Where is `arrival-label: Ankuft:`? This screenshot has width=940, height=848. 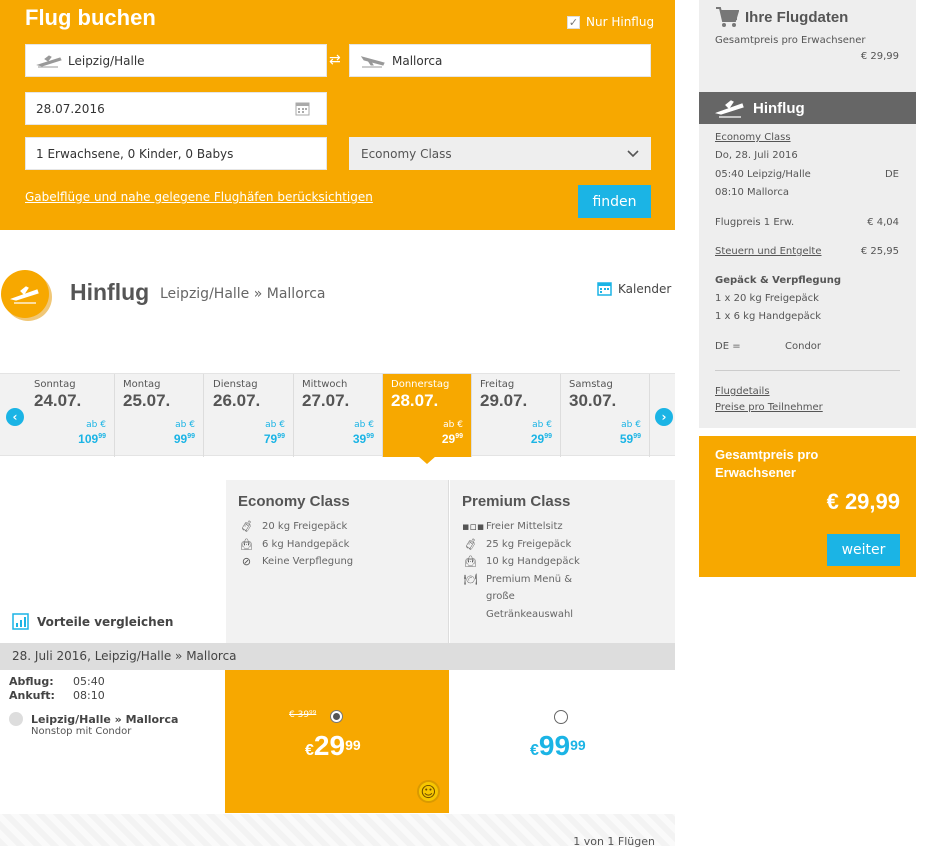 arrival-label: Ankuft: is located at coordinates (32, 695).